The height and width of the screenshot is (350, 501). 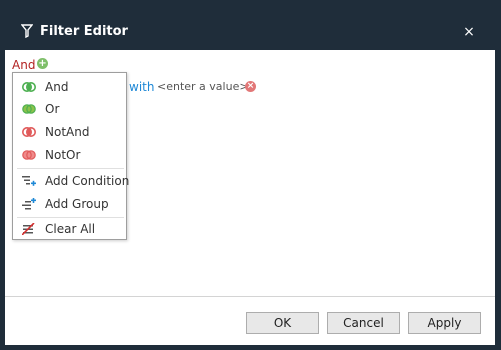 What do you see at coordinates (69, 109) in the screenshot?
I see `menu-item-or: Or` at bounding box center [69, 109].